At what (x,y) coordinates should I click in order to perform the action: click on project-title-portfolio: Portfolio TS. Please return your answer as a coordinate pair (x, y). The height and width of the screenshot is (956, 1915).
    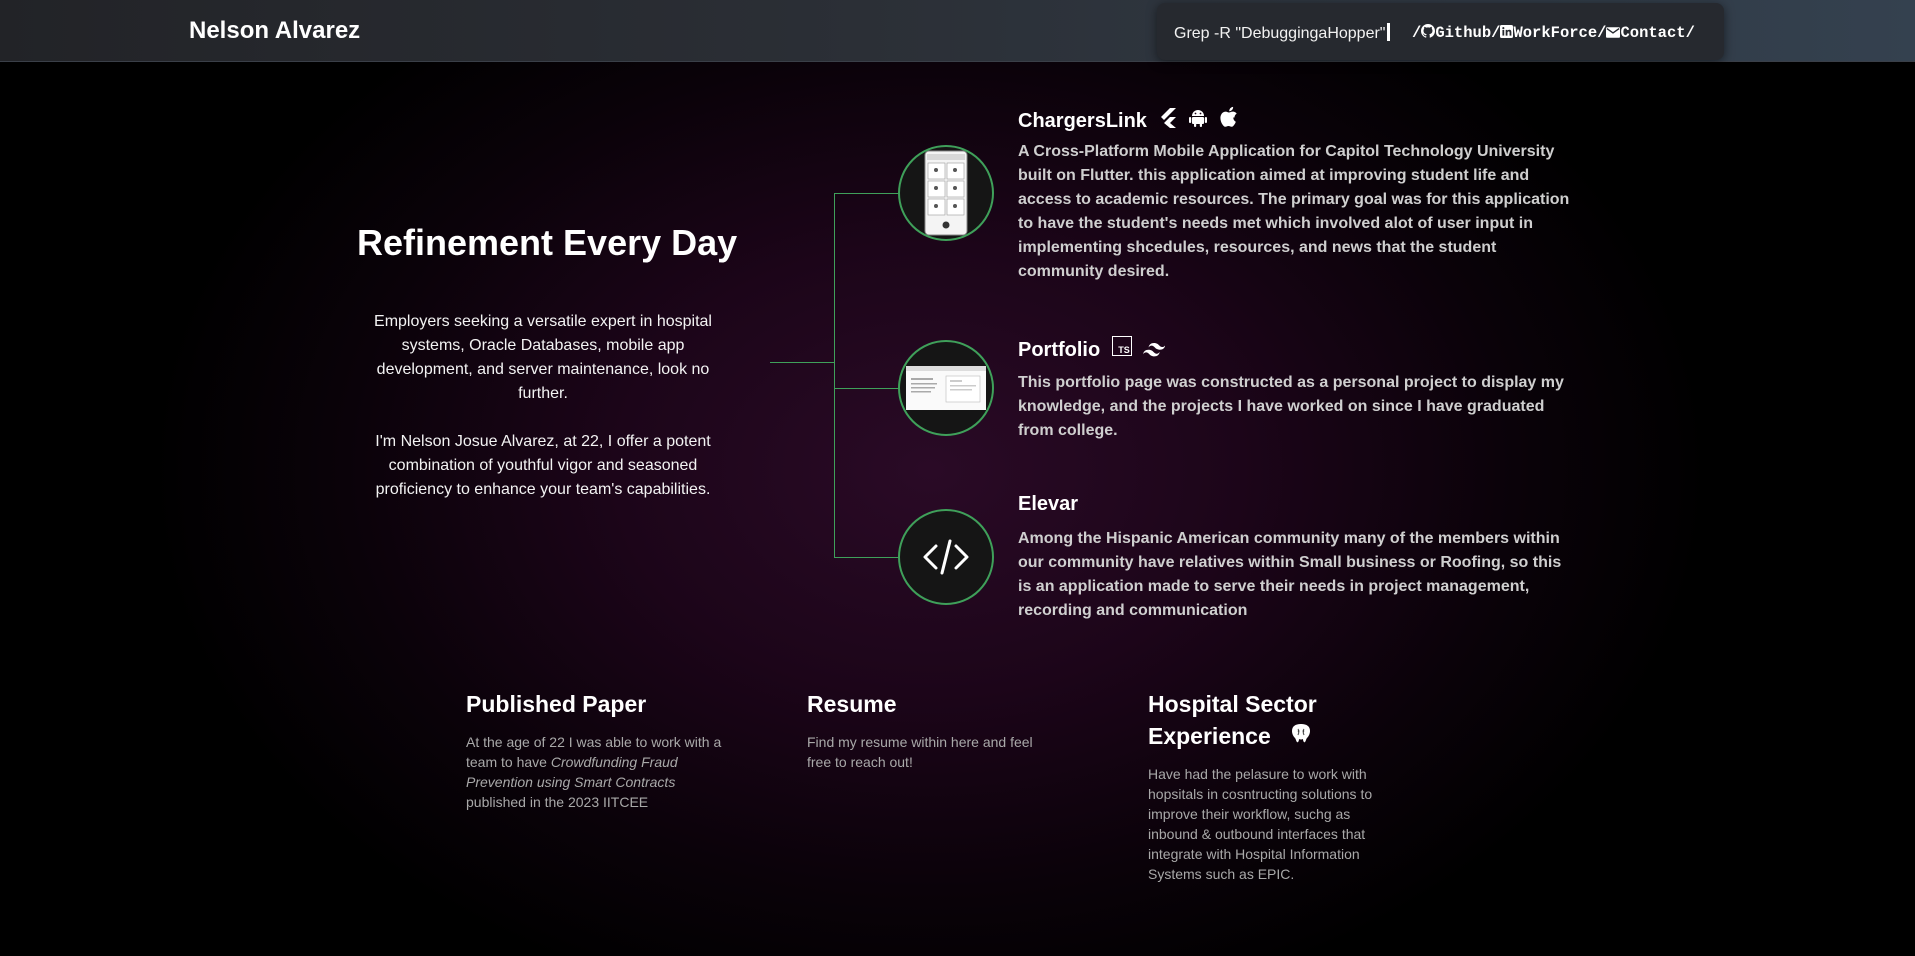
    Looking at the image, I should click on (1092, 349).